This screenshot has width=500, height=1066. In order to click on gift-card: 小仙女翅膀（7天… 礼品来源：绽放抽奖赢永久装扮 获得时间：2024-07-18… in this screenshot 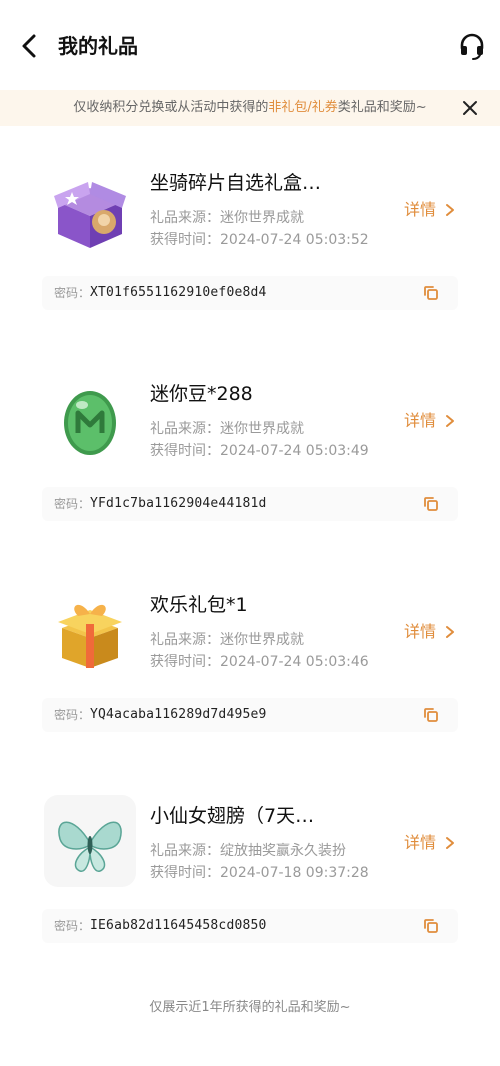, I will do `click(258, 873)`.